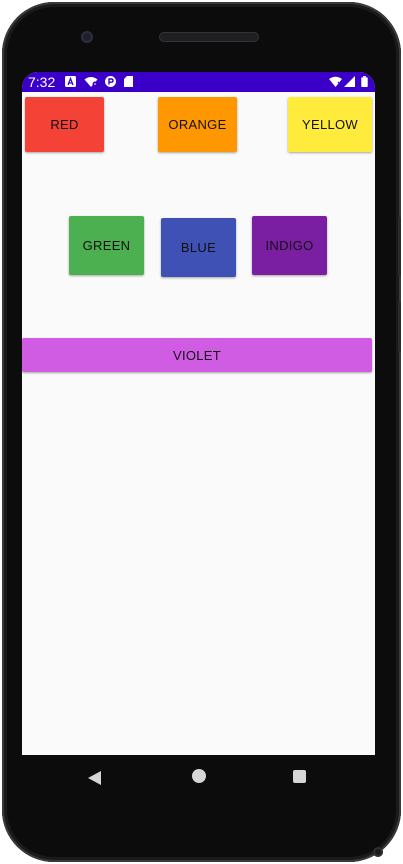 Image resolution: width=403 pixels, height=864 pixels. I want to click on signal-icon, so click(349, 81).